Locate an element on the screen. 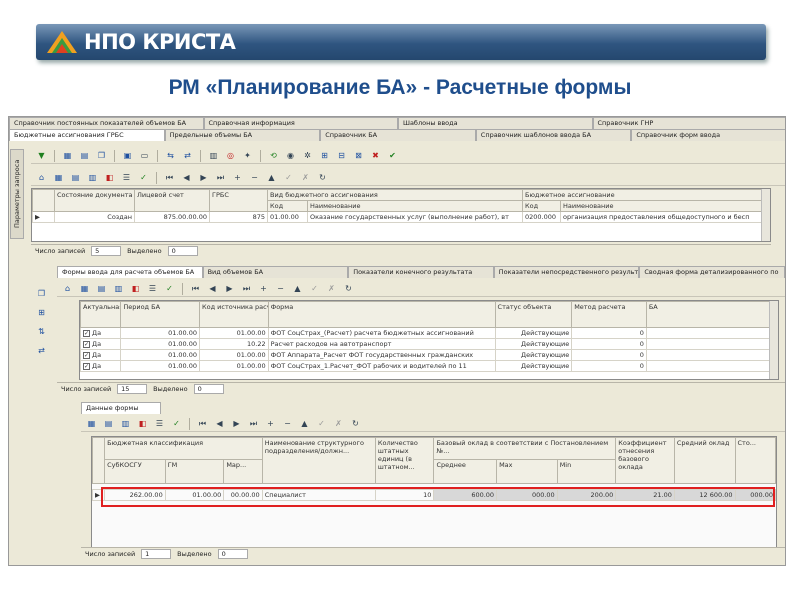 This screenshot has width=800, height=600. lower-plus-icon: + is located at coordinates (270, 423).